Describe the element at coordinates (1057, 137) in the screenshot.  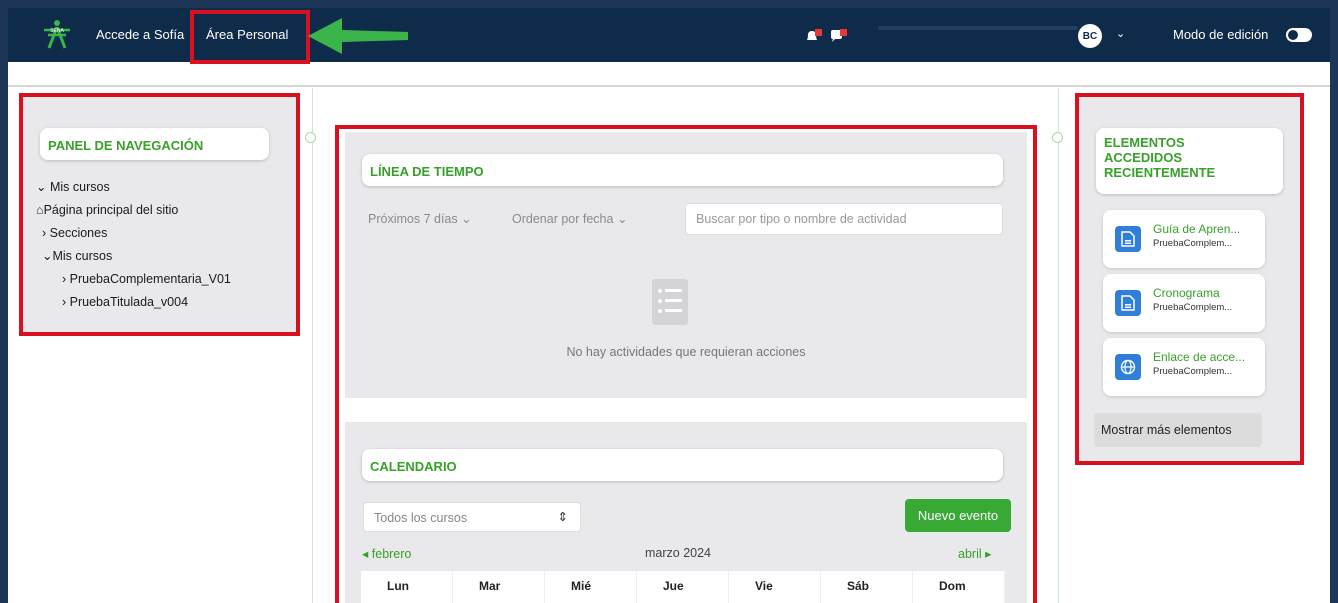
I see `drawer-handle-right` at that location.